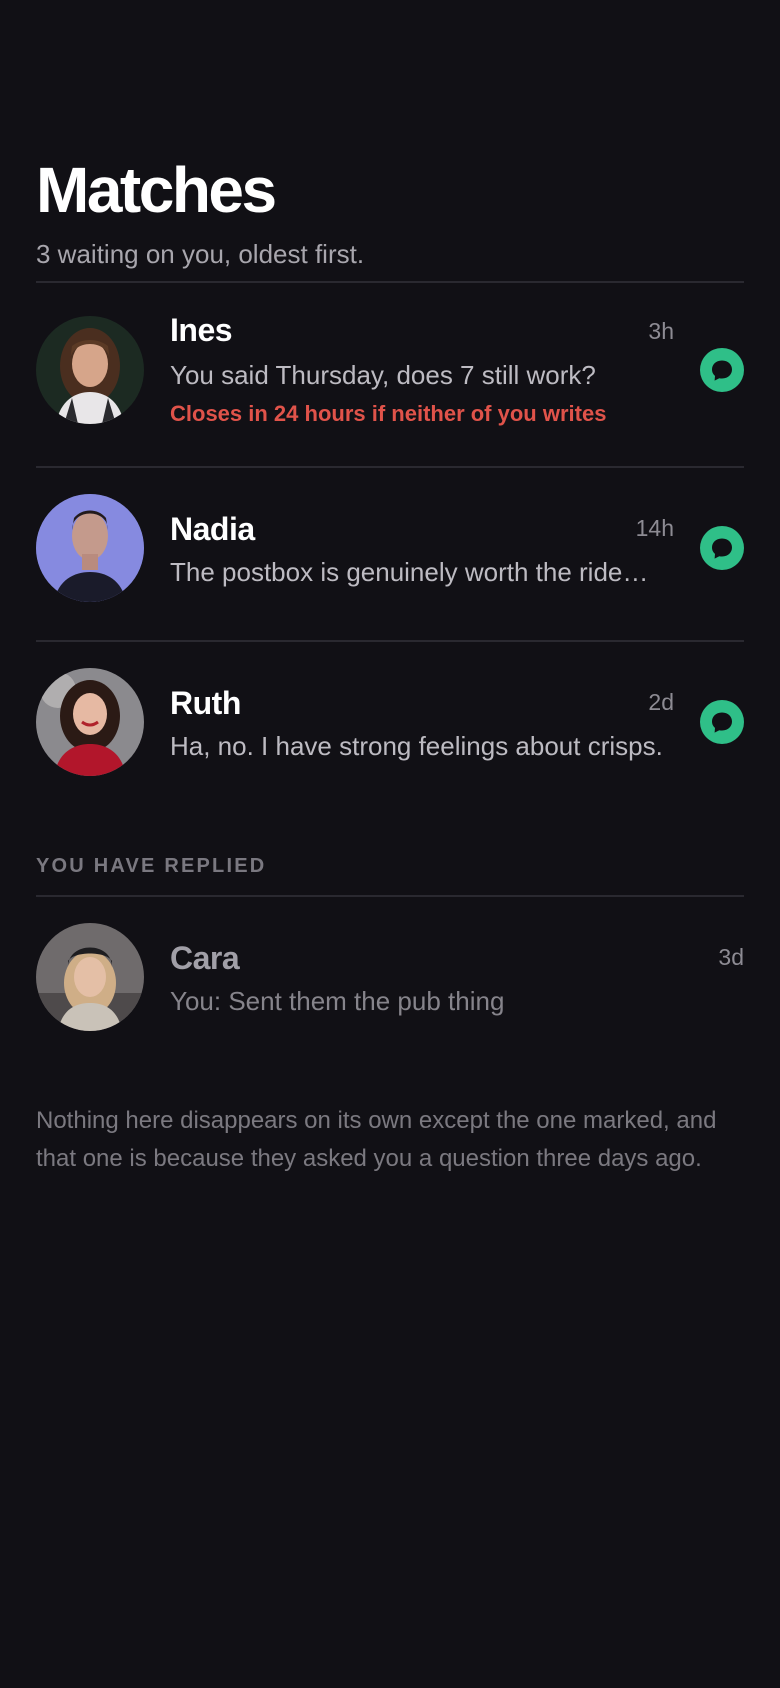 This screenshot has width=780, height=1688. Describe the element at coordinates (205, 703) in the screenshot. I see `match-name: Ruth` at that location.